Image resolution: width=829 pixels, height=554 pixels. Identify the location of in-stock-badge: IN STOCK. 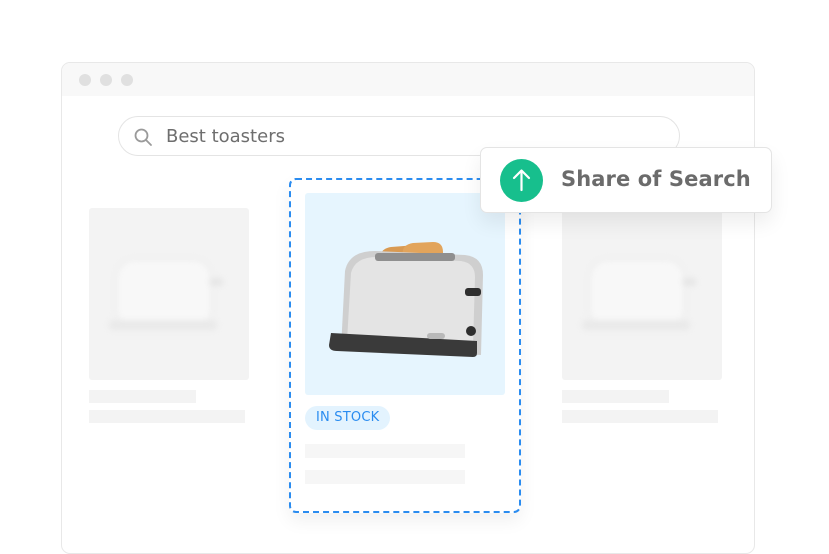
(348, 418).